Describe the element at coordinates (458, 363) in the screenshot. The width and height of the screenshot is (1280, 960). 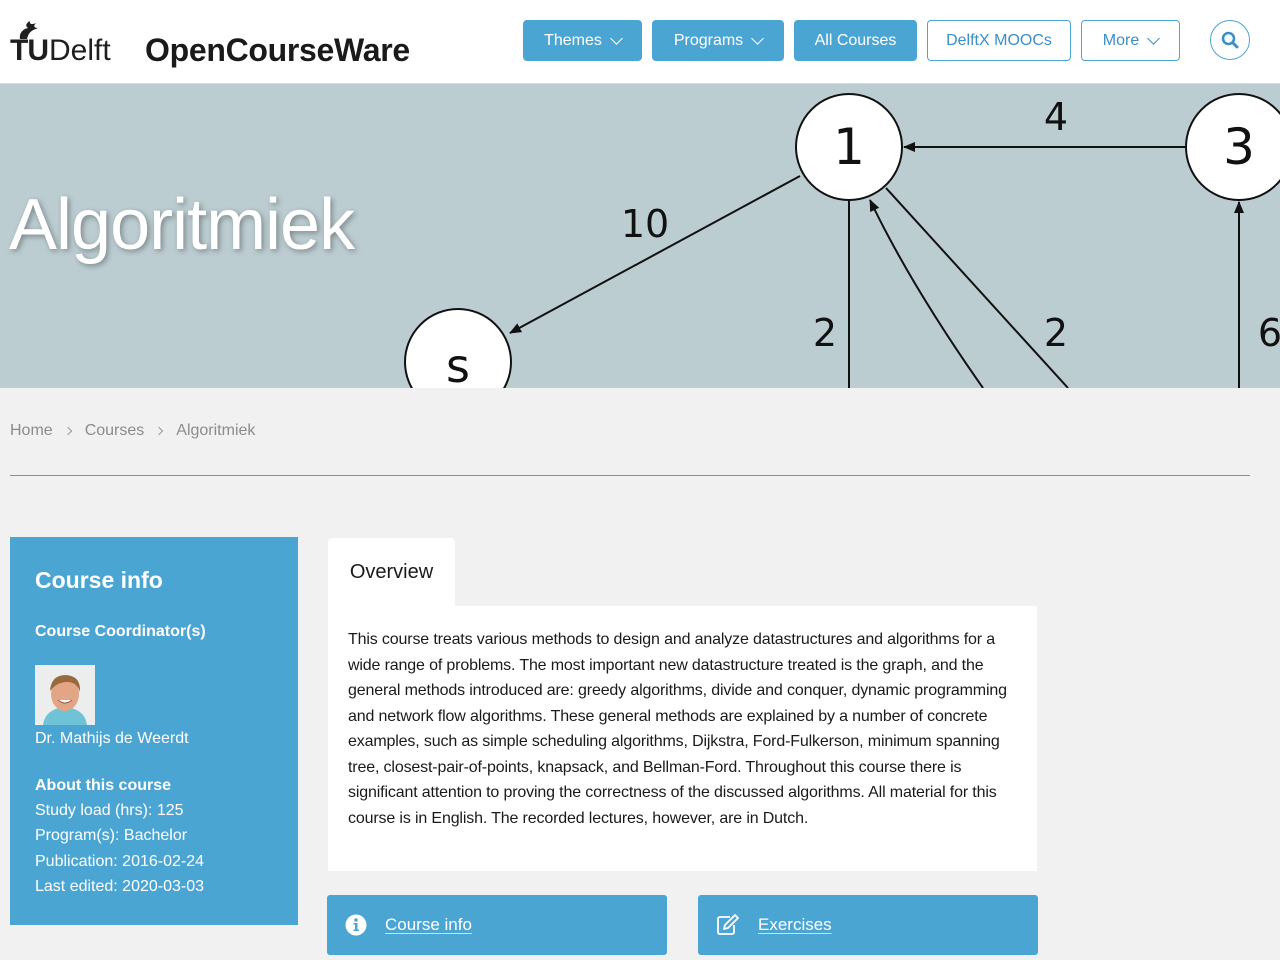
I see `graph-node-label: s` at that location.